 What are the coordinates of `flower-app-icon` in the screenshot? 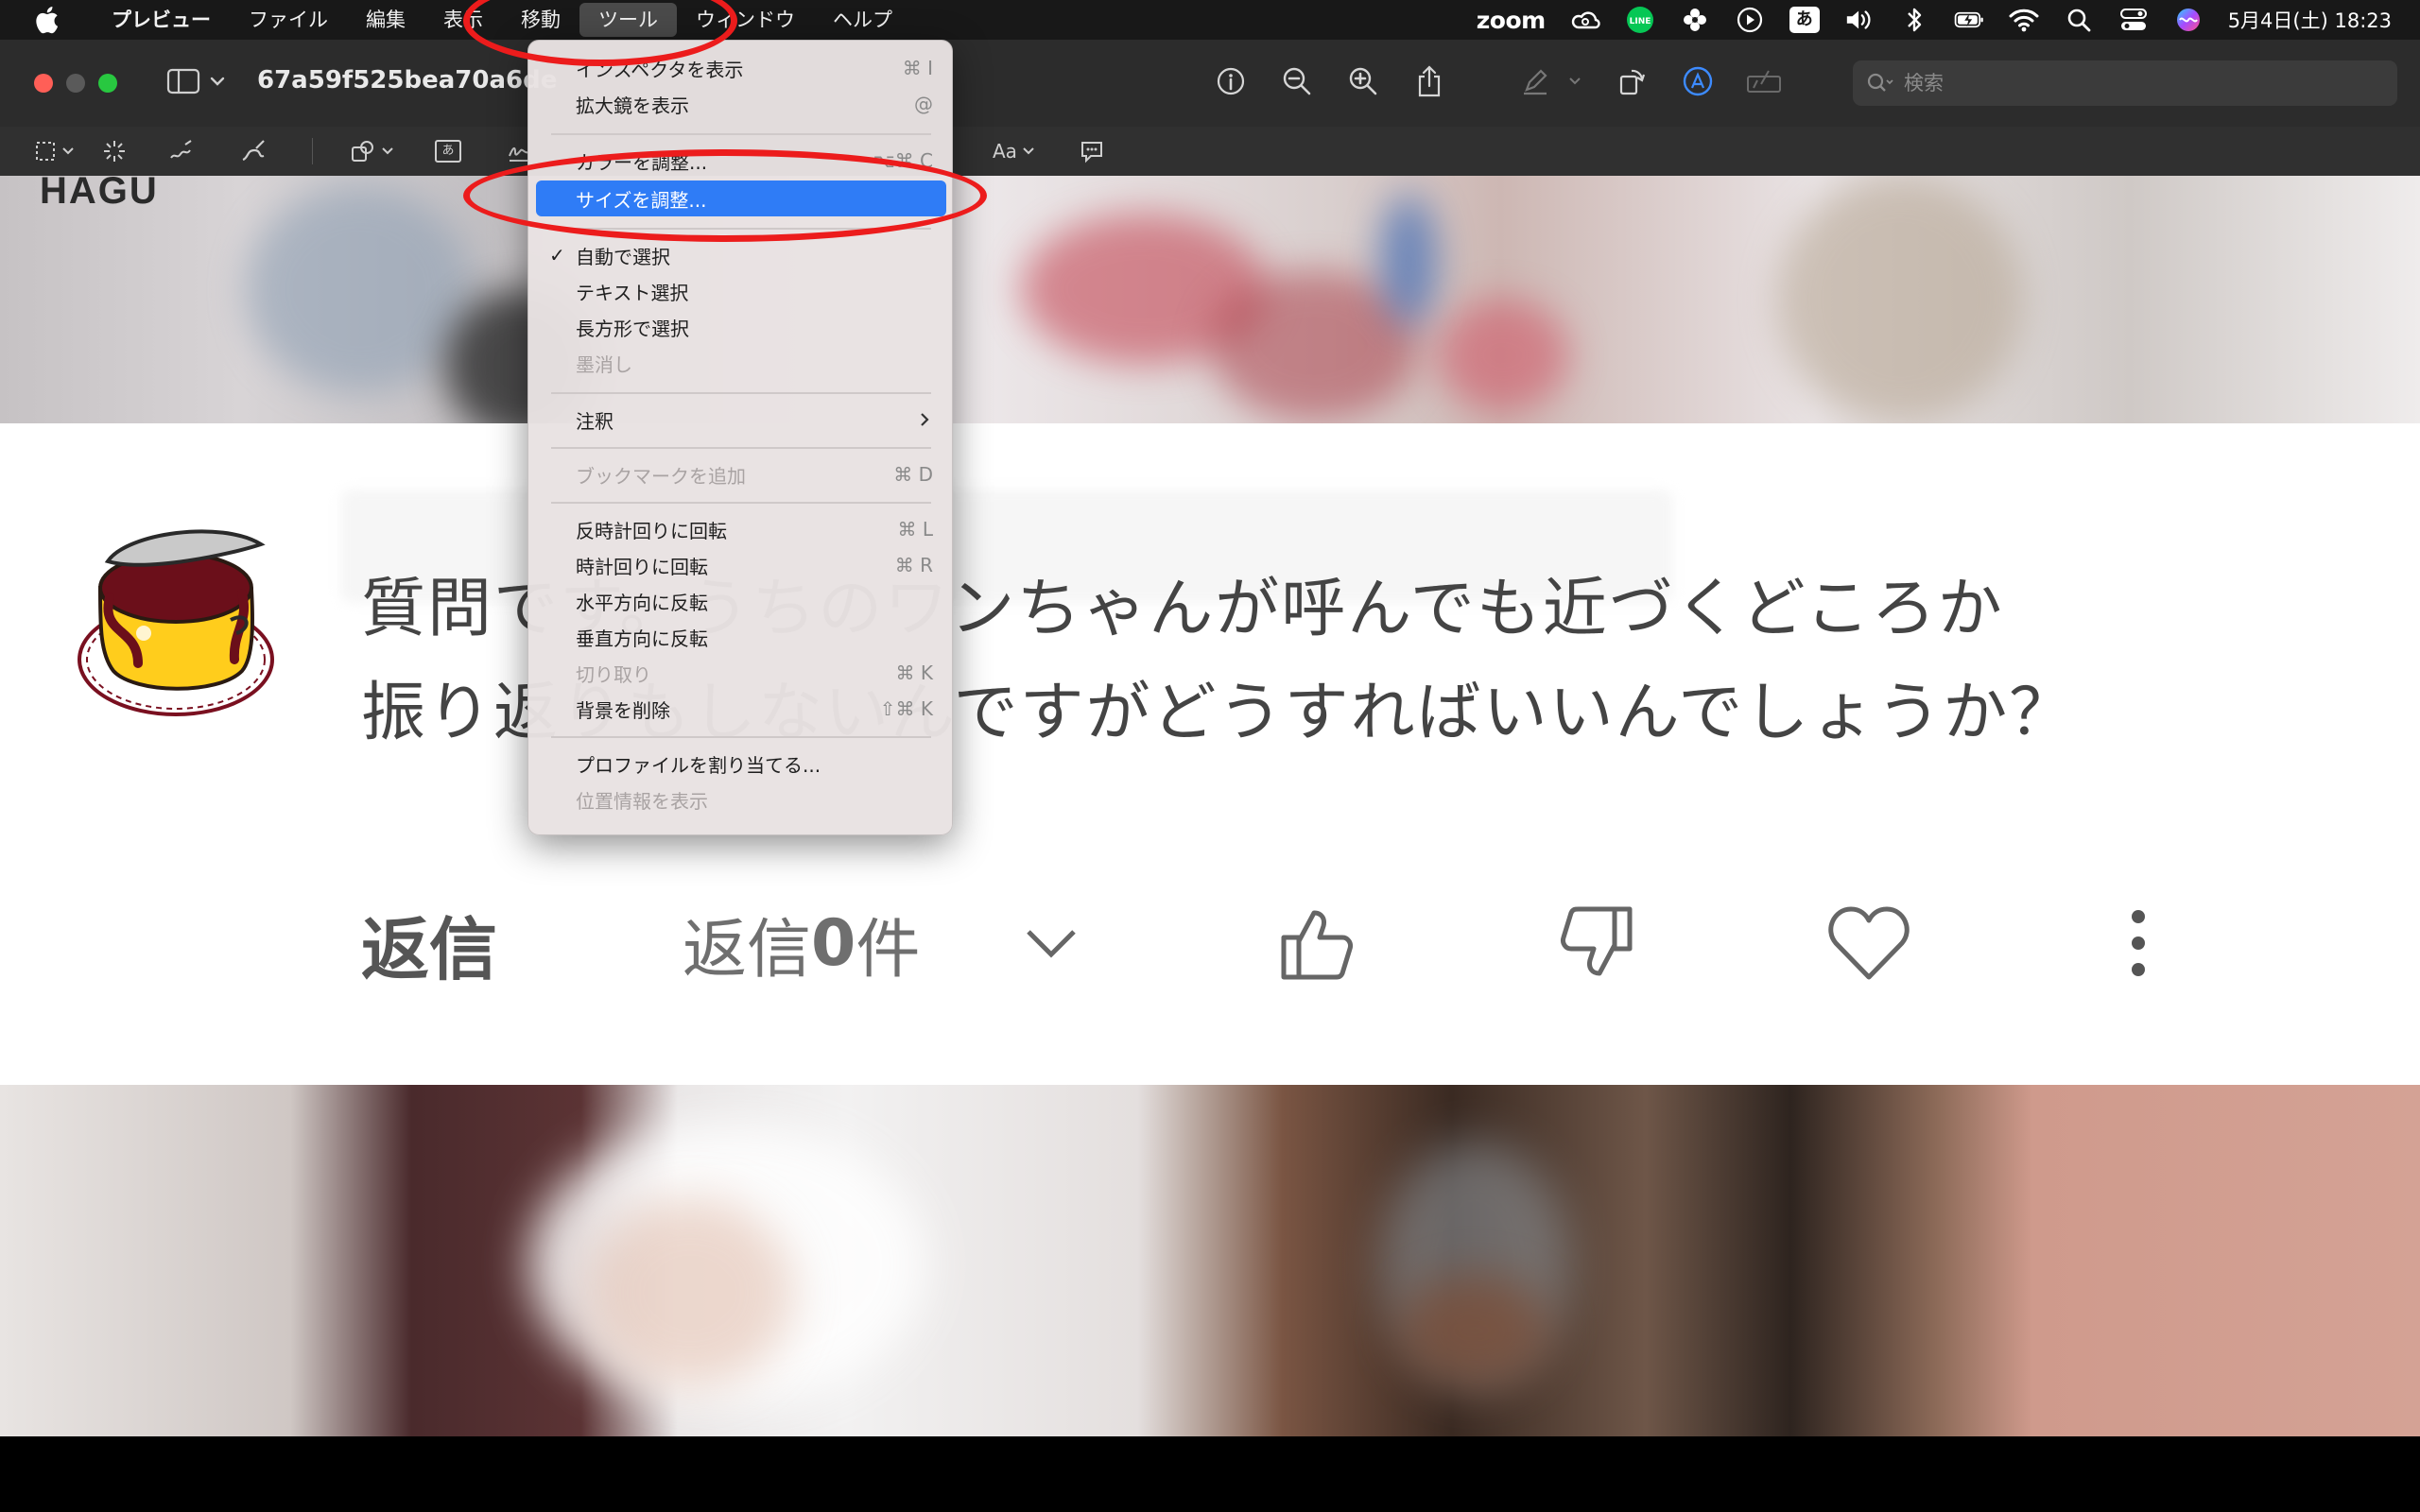 It's located at (1695, 20).